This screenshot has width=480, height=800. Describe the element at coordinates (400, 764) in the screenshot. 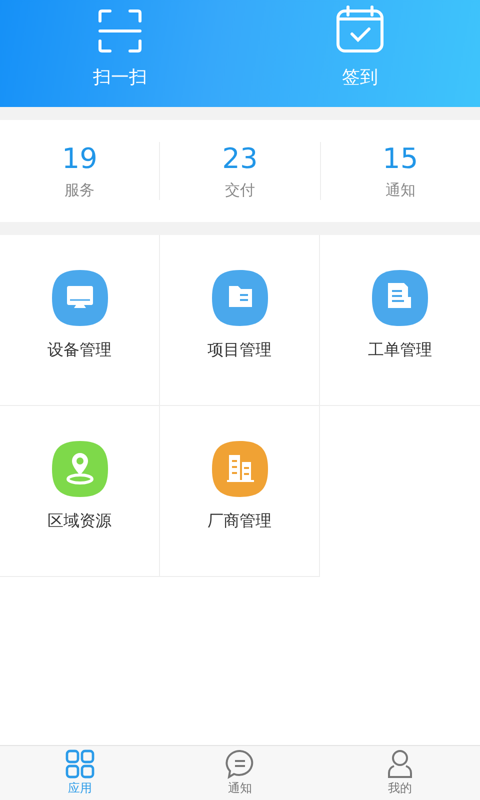

I see `person-icon` at that location.